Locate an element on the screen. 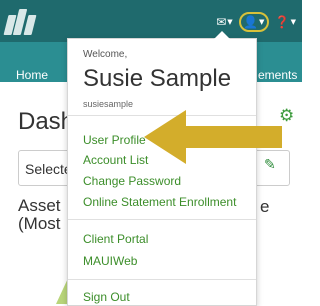 The width and height of the screenshot is (320, 306). annotation-arrow-icon is located at coordinates (213, 137).